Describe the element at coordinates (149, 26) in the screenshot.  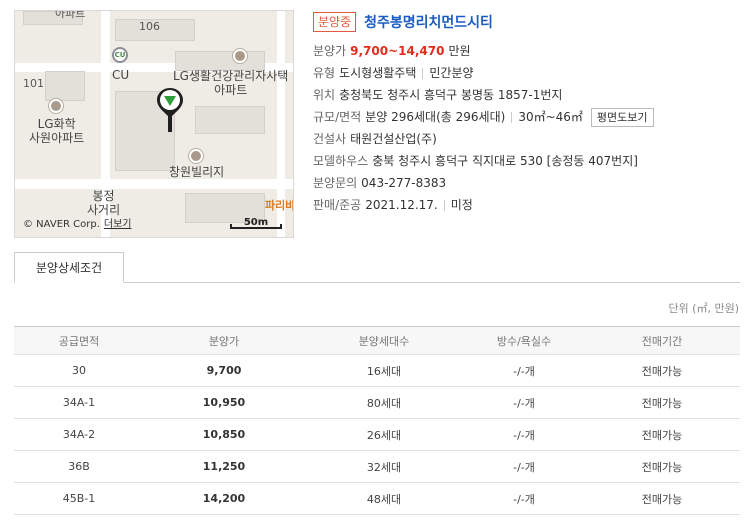
I see `map-label-106: 106` at that location.